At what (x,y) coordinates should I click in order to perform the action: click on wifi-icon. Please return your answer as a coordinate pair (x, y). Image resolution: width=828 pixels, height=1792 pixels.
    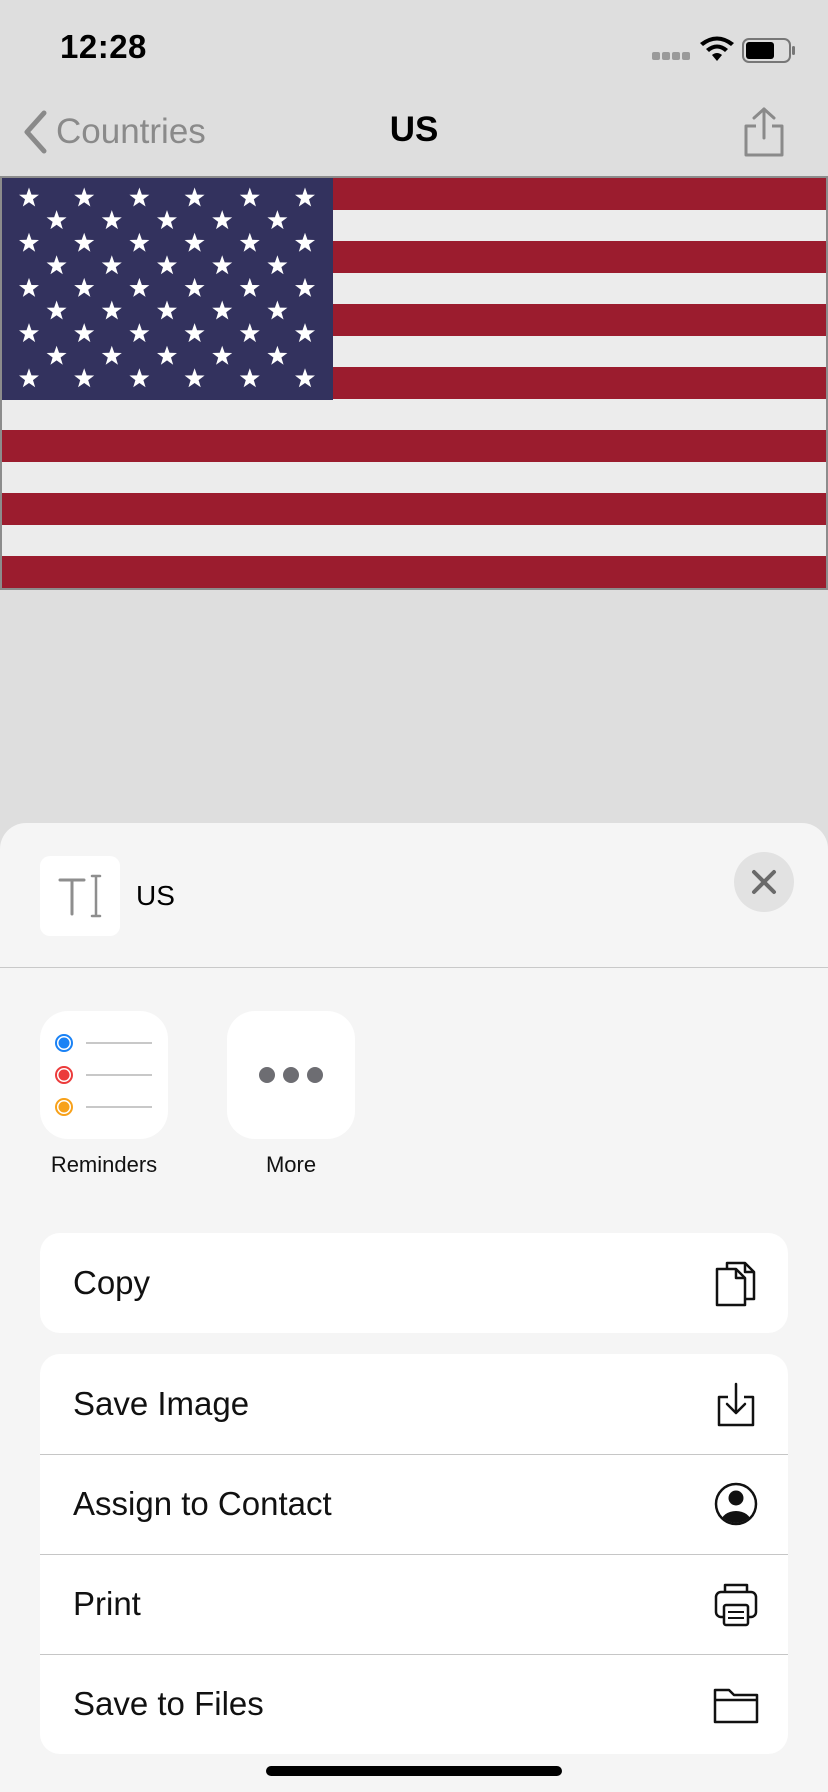
    Looking at the image, I should click on (717, 48).